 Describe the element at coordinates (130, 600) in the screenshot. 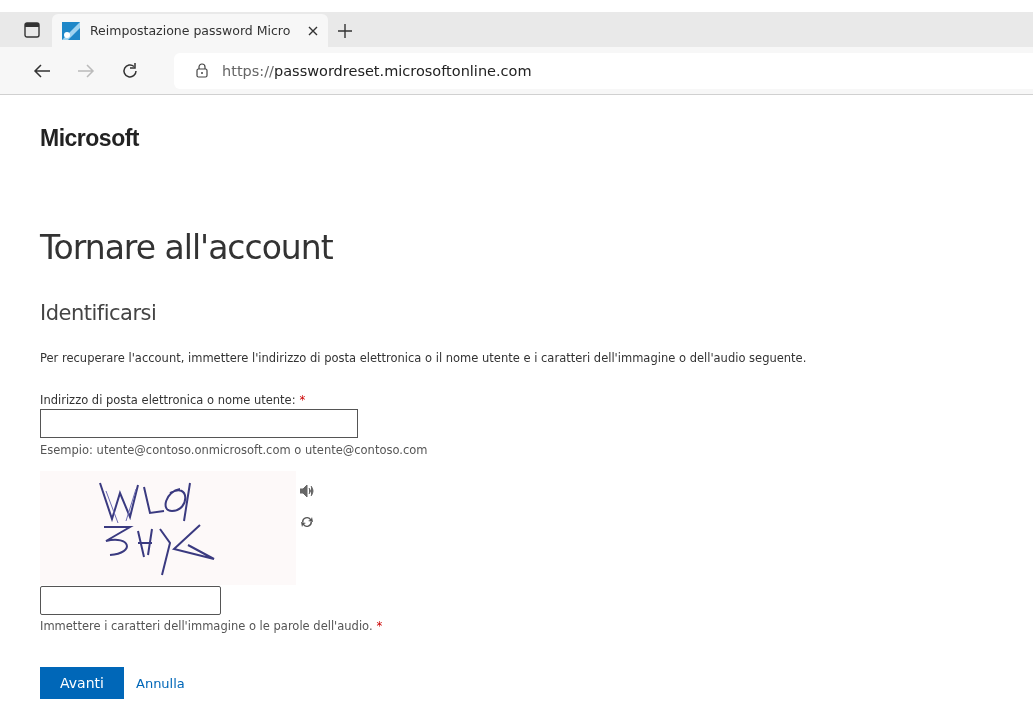

I see `captcha-field` at that location.